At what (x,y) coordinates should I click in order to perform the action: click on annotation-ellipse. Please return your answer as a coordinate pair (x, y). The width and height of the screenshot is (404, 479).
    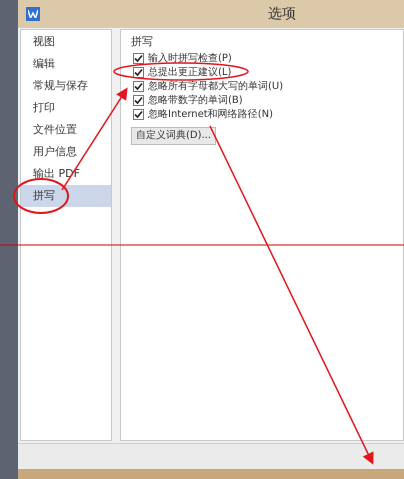
    Looking at the image, I should click on (41, 196).